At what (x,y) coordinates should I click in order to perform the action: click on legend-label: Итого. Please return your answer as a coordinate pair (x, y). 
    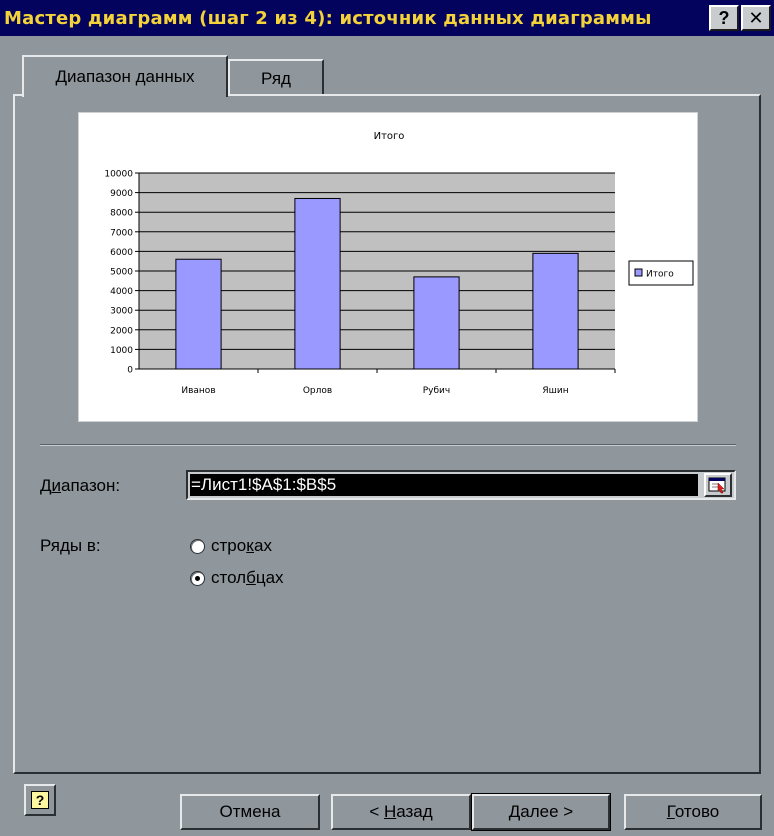
    Looking at the image, I should click on (660, 275).